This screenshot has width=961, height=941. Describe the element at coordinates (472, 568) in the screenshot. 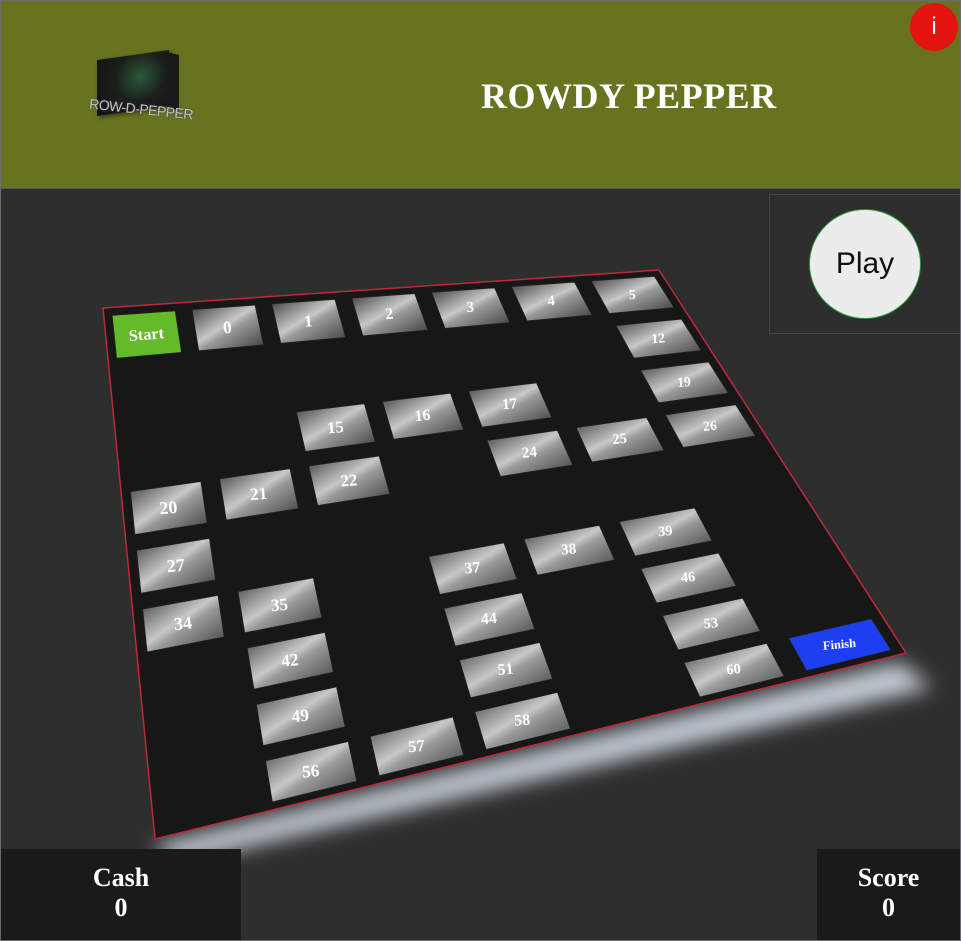

I see `tile-label: 37` at that location.